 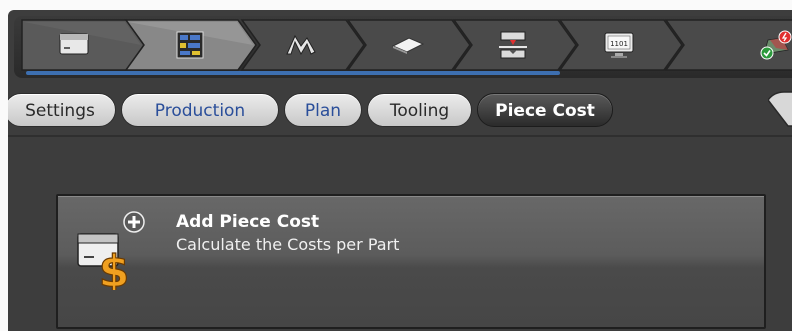 What do you see at coordinates (776, 45) in the screenshot?
I see `check-error-status-icon` at bounding box center [776, 45].